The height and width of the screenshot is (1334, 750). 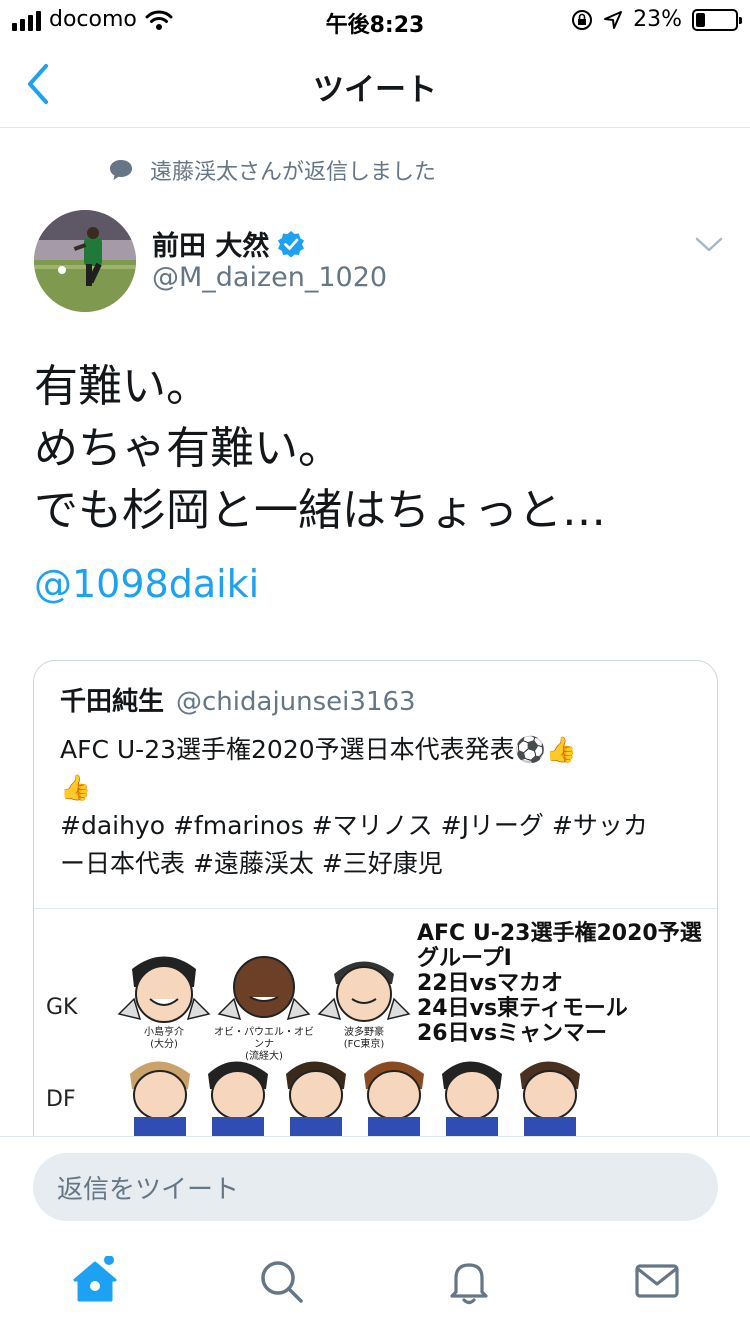 What do you see at coordinates (269, 277) in the screenshot?
I see `author-handle: @M_daizen_1020` at bounding box center [269, 277].